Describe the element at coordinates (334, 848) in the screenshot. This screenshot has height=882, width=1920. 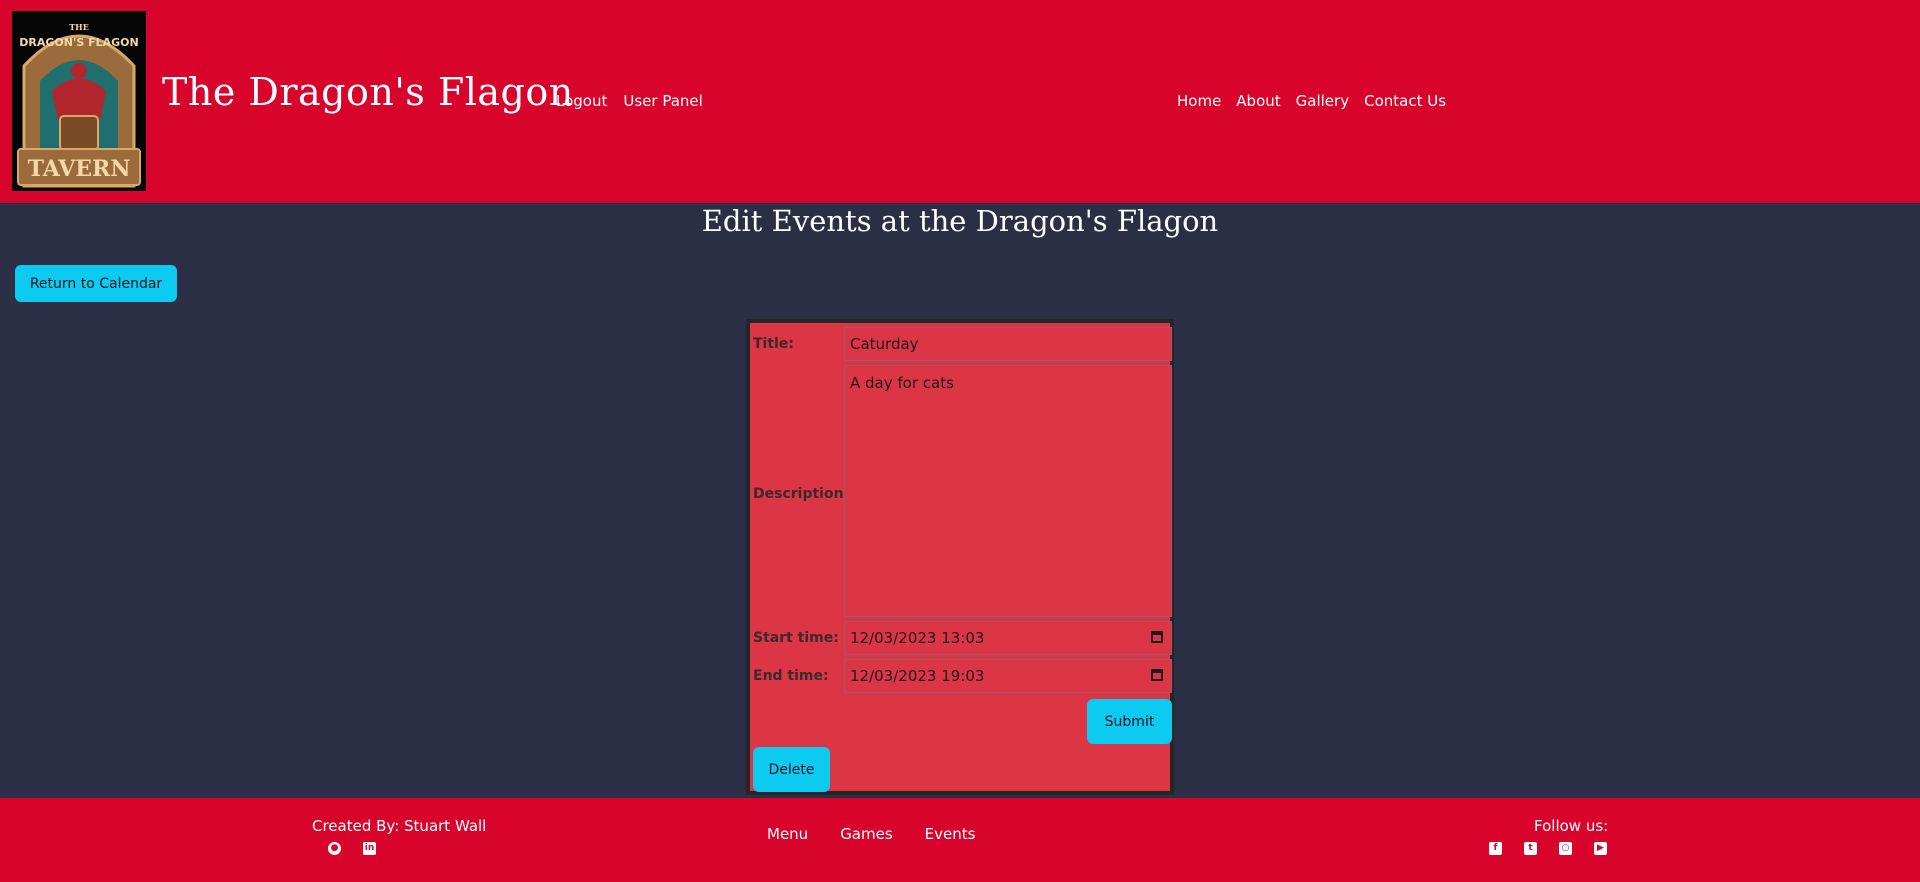
I see `github-icon: ●` at that location.